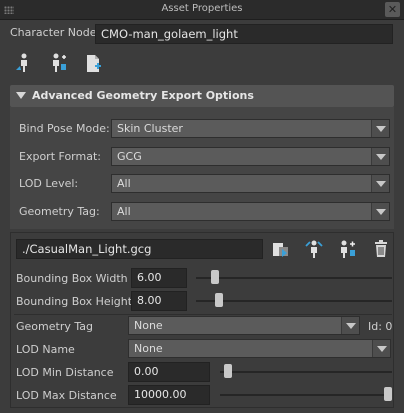 The height and width of the screenshot is (413, 404). What do you see at coordinates (21, 95) in the screenshot?
I see `collapse-triangle-icon` at bounding box center [21, 95].